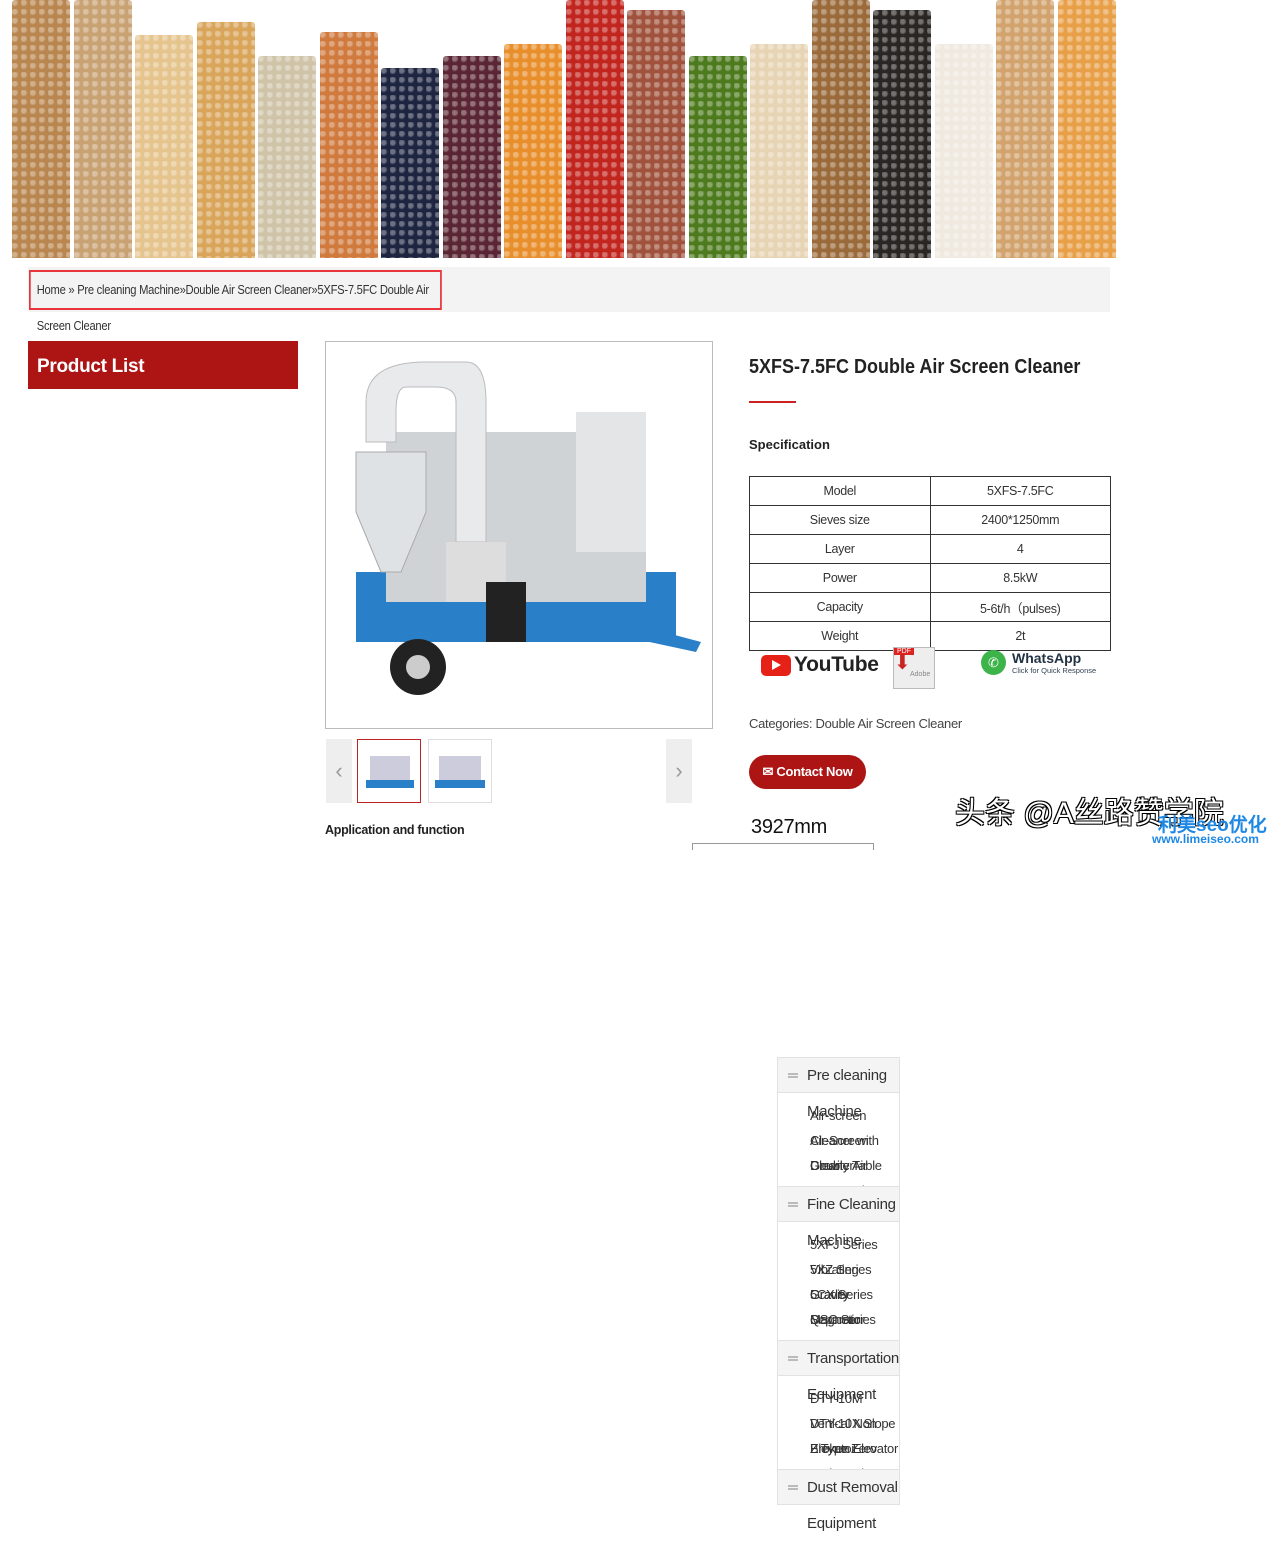 Image resolution: width=1268 pixels, height=1542 pixels. I want to click on sidebar-category: Transportation Equipment, so click(838, 1371).